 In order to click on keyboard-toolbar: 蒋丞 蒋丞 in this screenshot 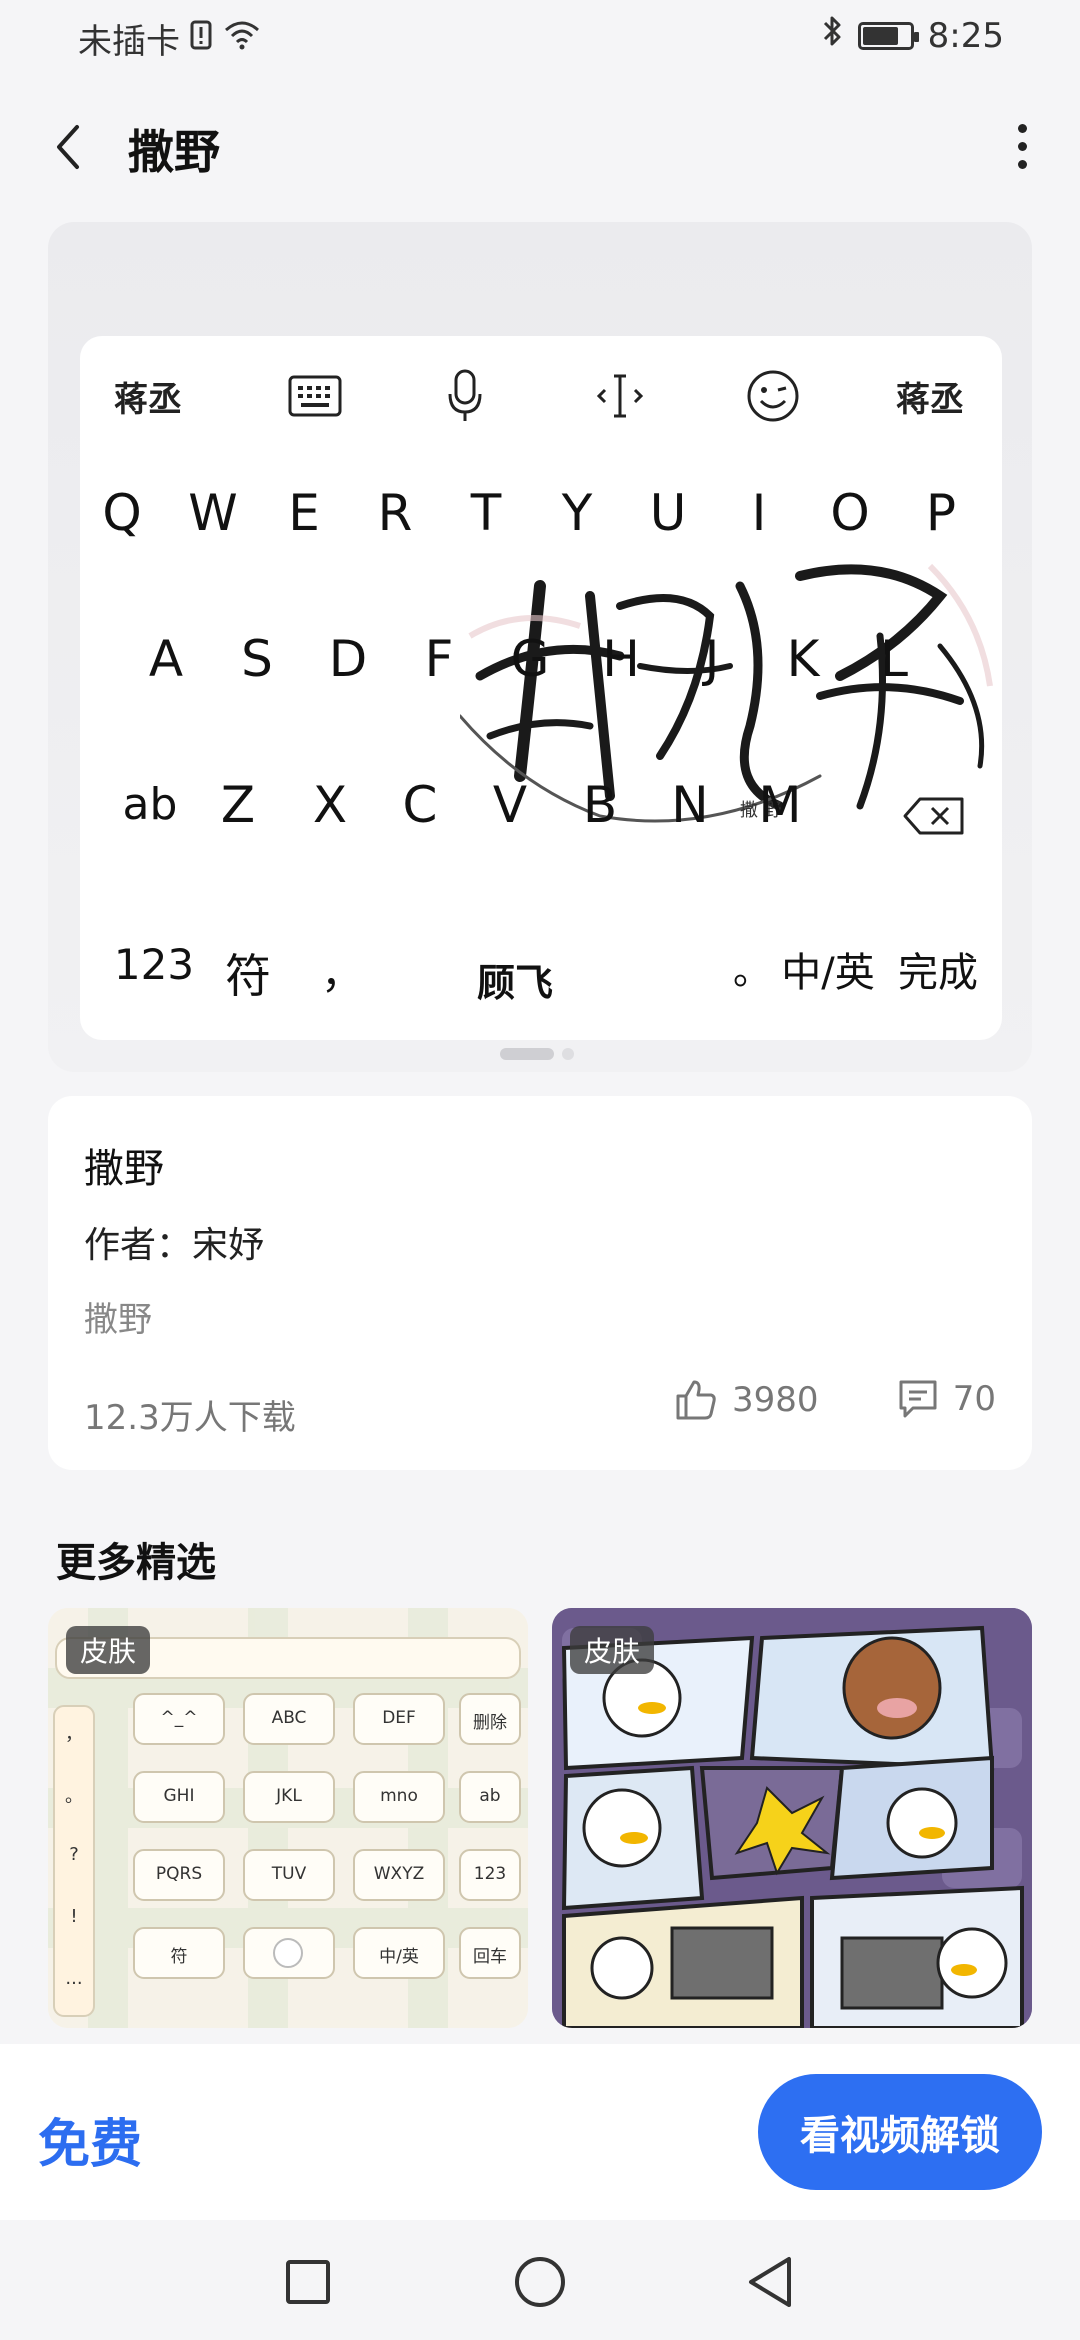, I will do `click(541, 396)`.